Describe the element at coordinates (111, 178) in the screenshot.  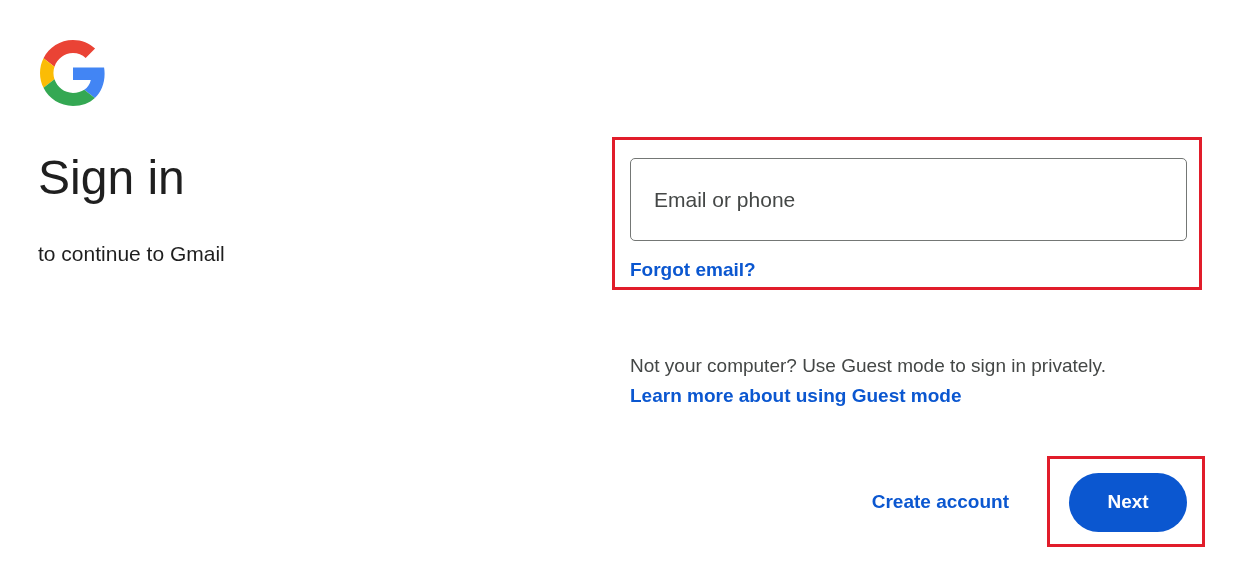
I see `page-title: Sign in` at that location.